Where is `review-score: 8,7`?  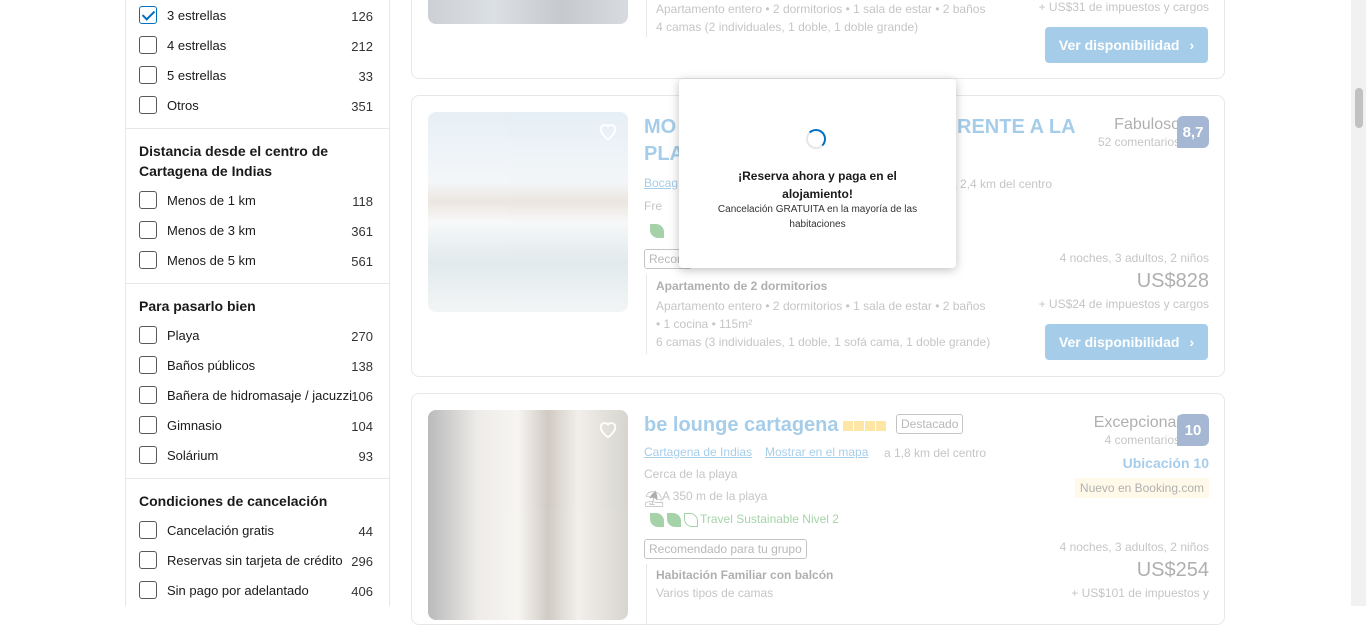 review-score: 8,7 is located at coordinates (1193, 132).